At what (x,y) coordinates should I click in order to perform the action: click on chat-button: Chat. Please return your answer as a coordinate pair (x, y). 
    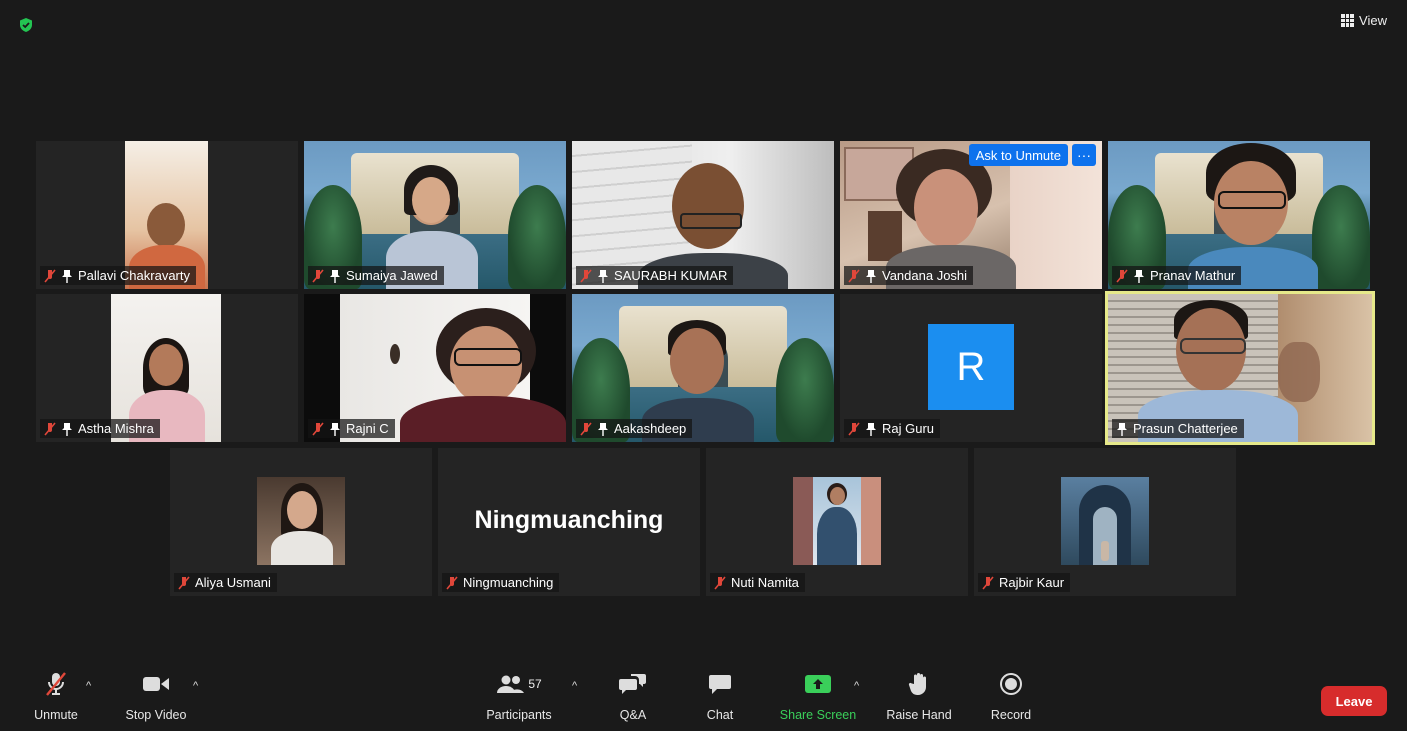
    Looking at the image, I should click on (720, 696).